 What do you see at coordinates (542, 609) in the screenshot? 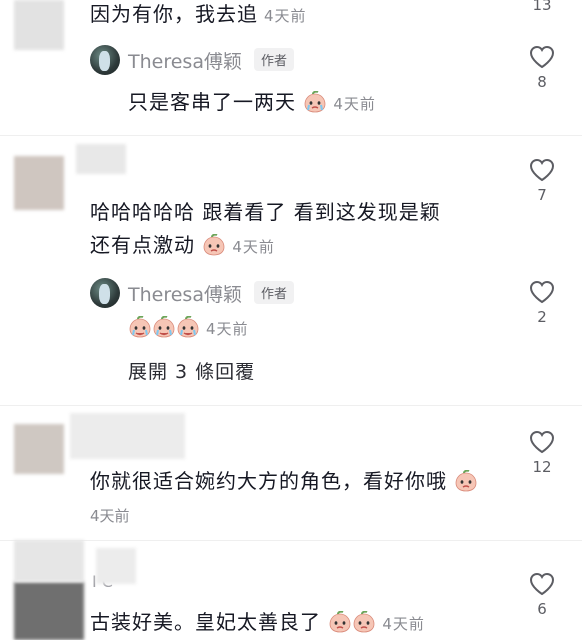
I see `like-count: 6` at bounding box center [542, 609].